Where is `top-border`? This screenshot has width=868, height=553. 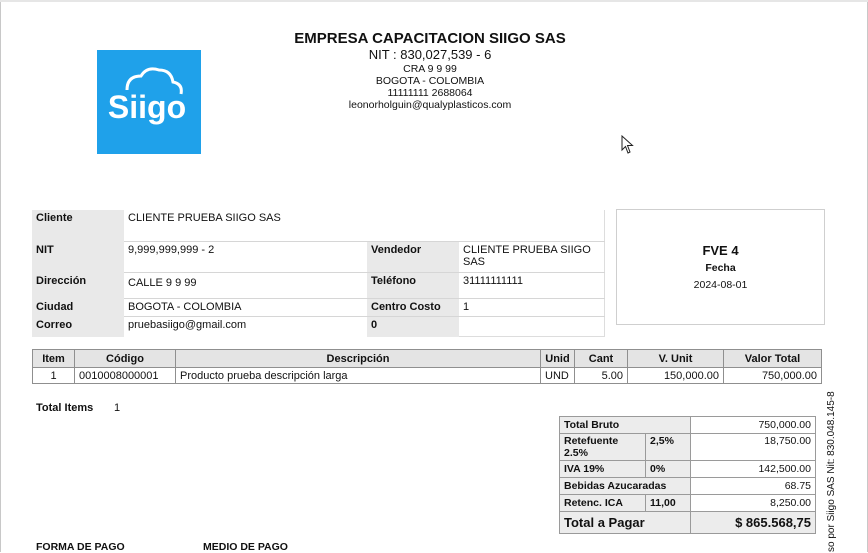
top-border is located at coordinates (434, 1).